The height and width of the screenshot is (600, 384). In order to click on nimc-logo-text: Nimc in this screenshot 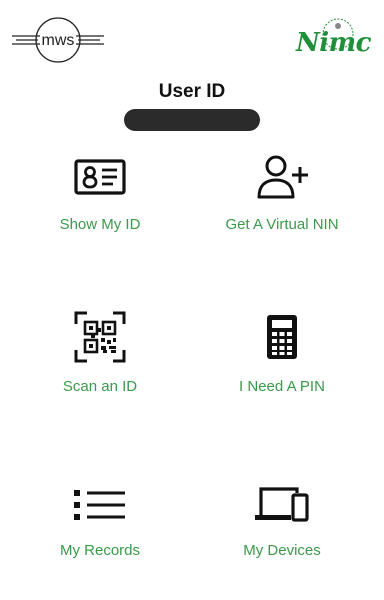, I will do `click(333, 43)`.